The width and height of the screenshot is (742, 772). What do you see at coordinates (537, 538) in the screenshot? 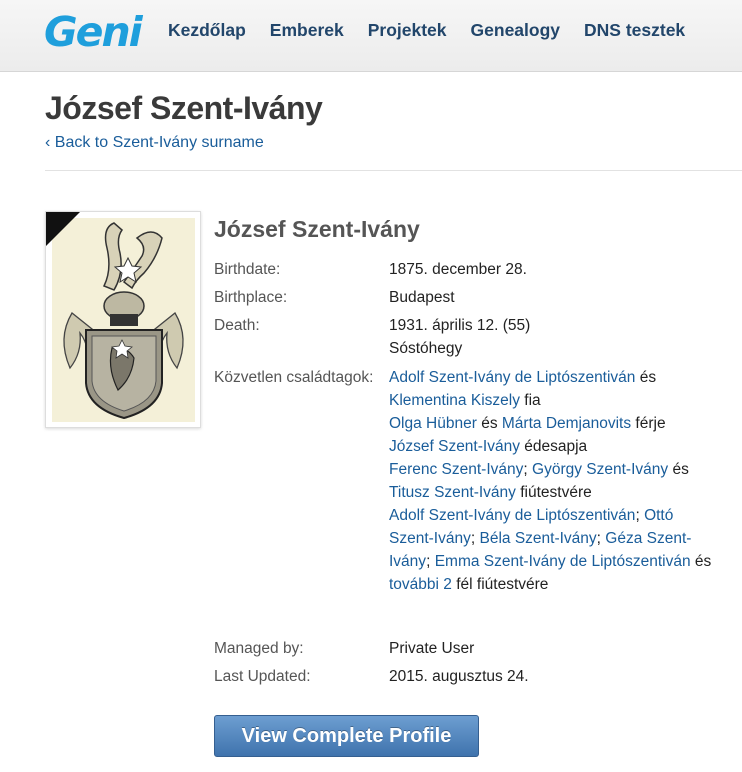
I see `half-sibling-link: Béla Szent-Ivány` at bounding box center [537, 538].